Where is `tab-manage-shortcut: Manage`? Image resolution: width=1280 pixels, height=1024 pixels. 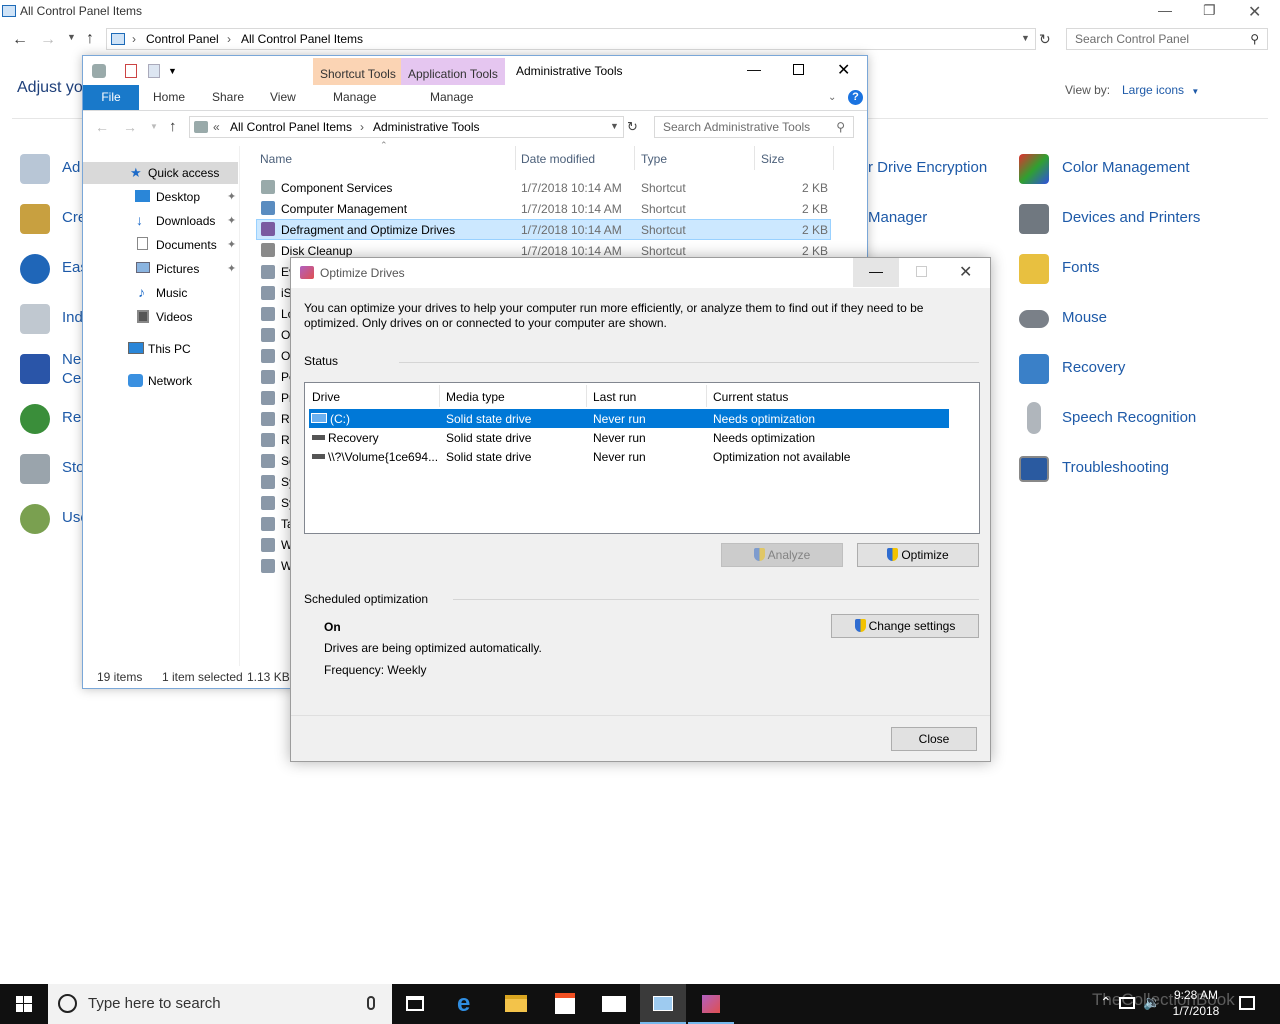 tab-manage-shortcut: Manage is located at coordinates (354, 97).